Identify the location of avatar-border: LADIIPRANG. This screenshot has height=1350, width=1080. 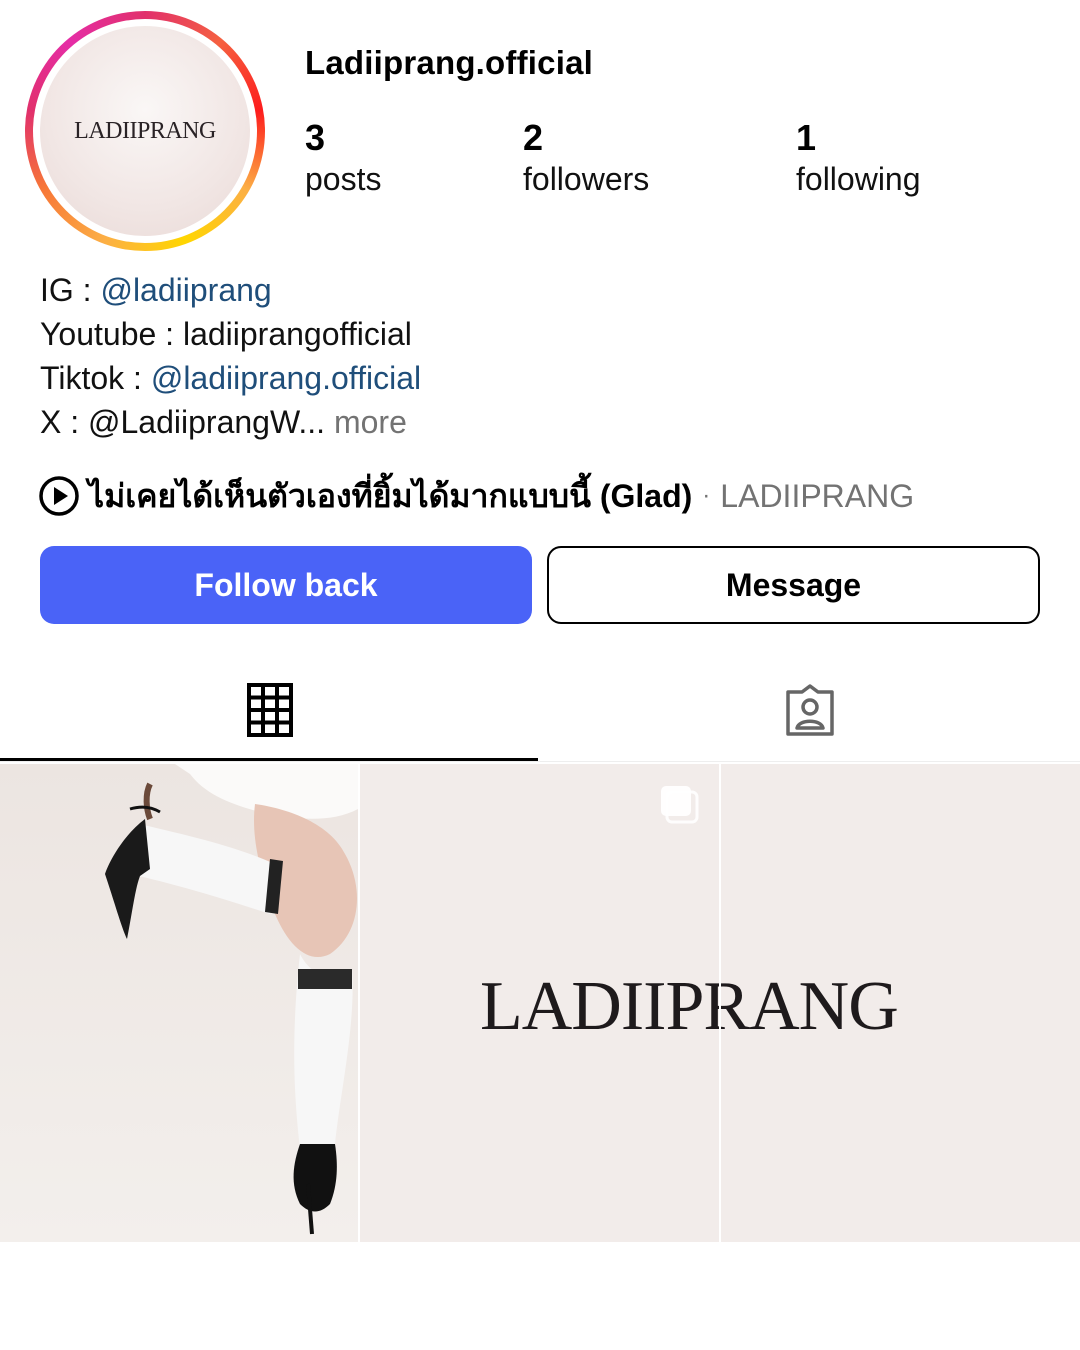
(145, 131).